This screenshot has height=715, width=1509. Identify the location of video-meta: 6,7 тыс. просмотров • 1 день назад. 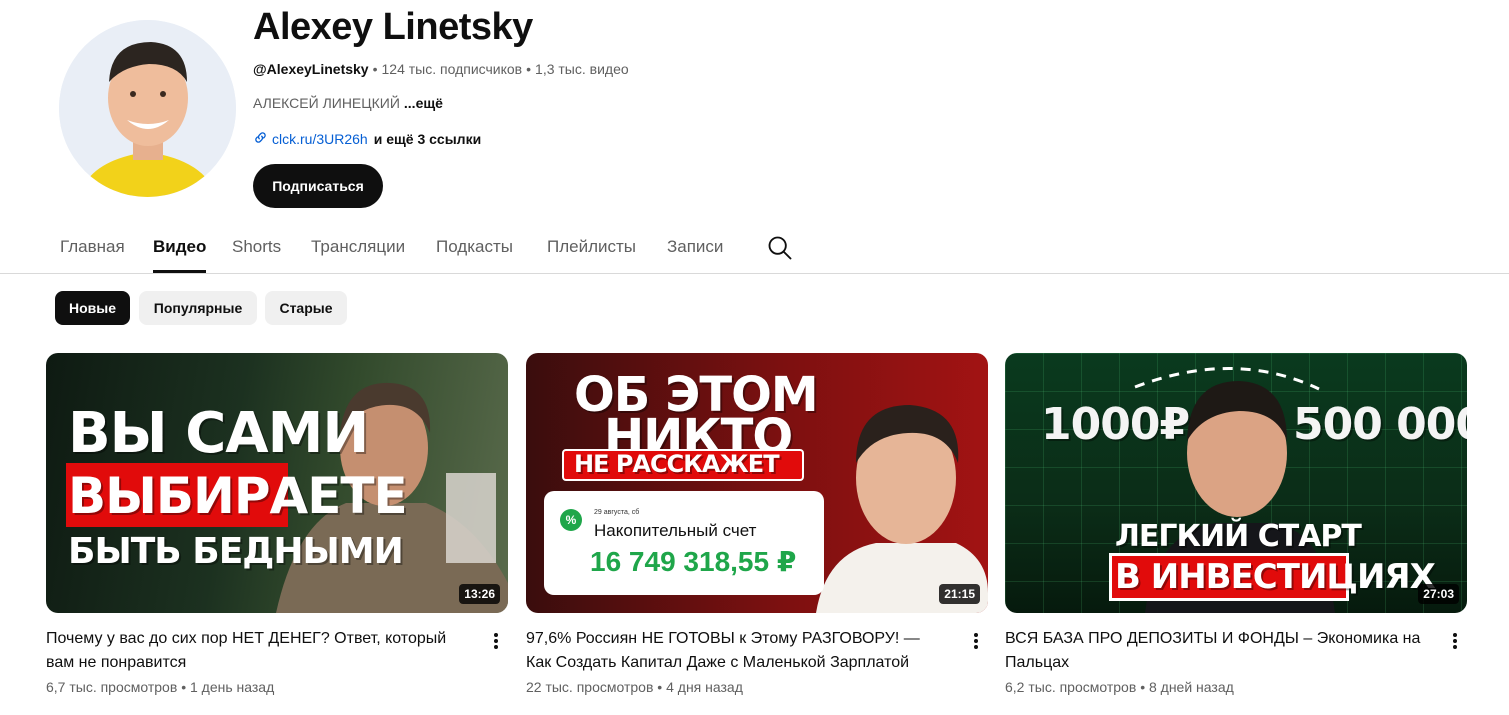
(160, 687).